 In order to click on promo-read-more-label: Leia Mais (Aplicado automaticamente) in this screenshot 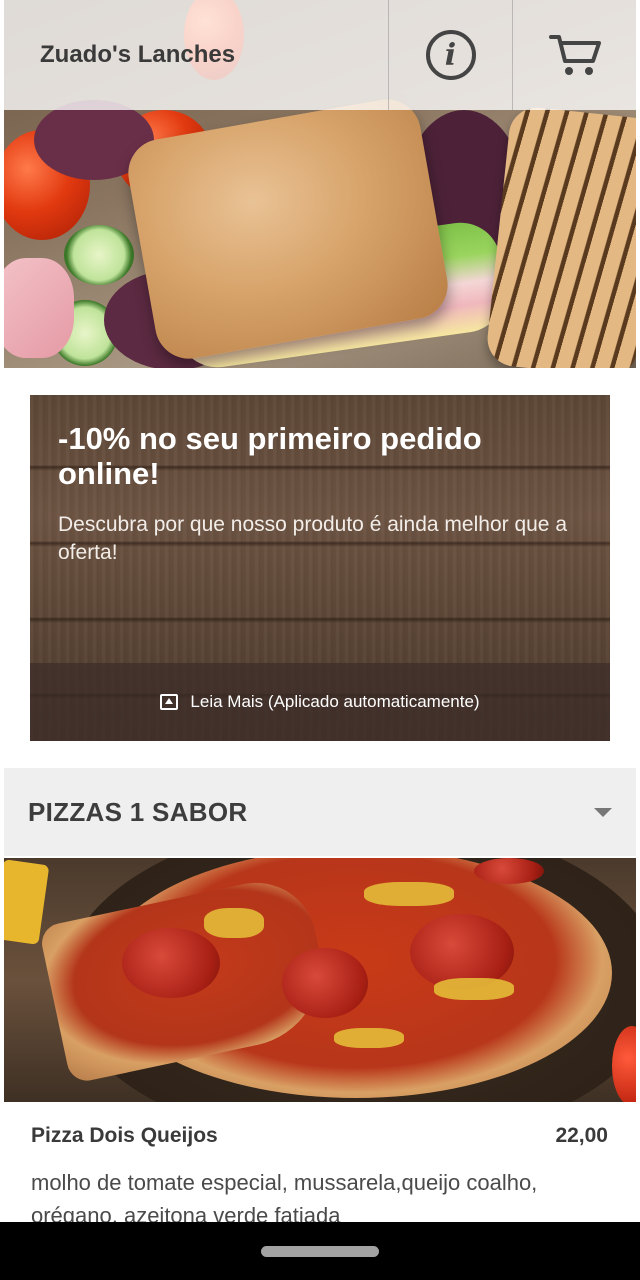, I will do `click(335, 701)`.